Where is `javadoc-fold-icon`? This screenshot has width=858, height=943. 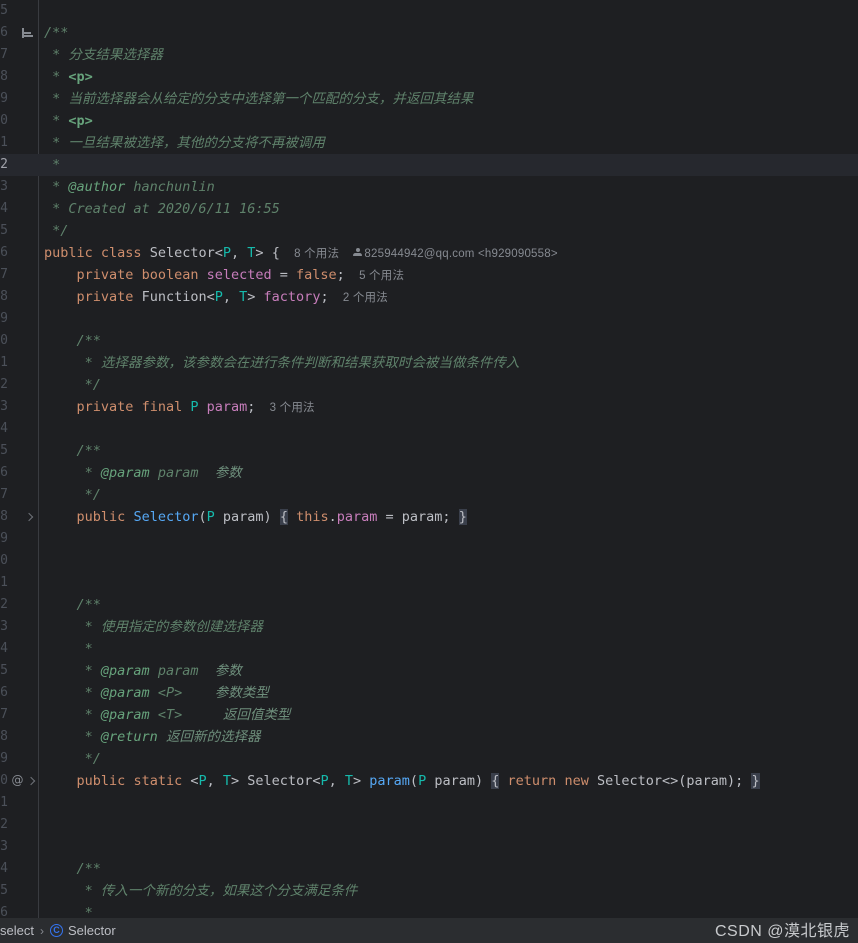 javadoc-fold-icon is located at coordinates (29, 33).